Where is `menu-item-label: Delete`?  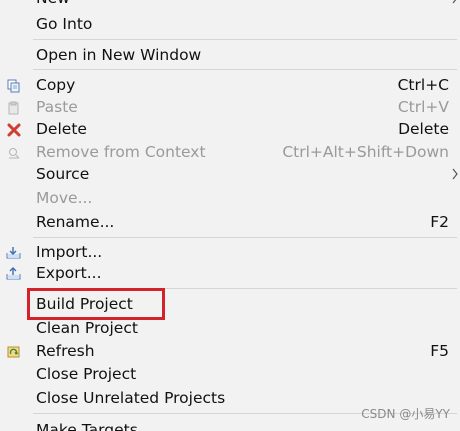 menu-item-label: Delete is located at coordinates (61, 129).